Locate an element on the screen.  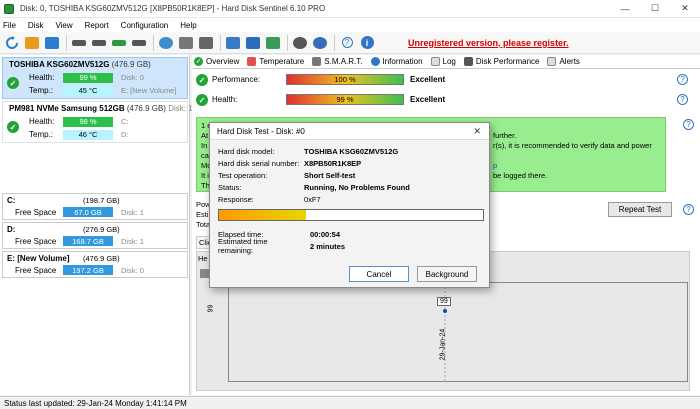
tab-temperature: Temperature is located at coordinates (275, 61).